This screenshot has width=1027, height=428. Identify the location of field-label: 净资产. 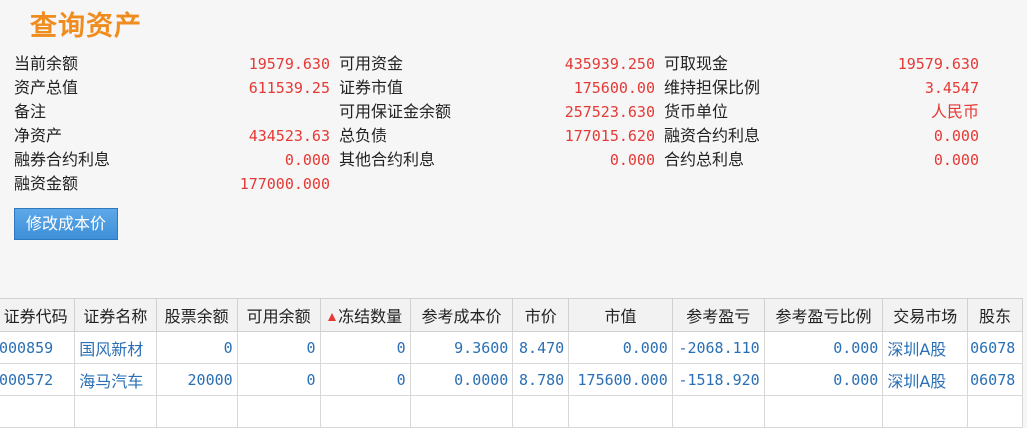
(38, 135).